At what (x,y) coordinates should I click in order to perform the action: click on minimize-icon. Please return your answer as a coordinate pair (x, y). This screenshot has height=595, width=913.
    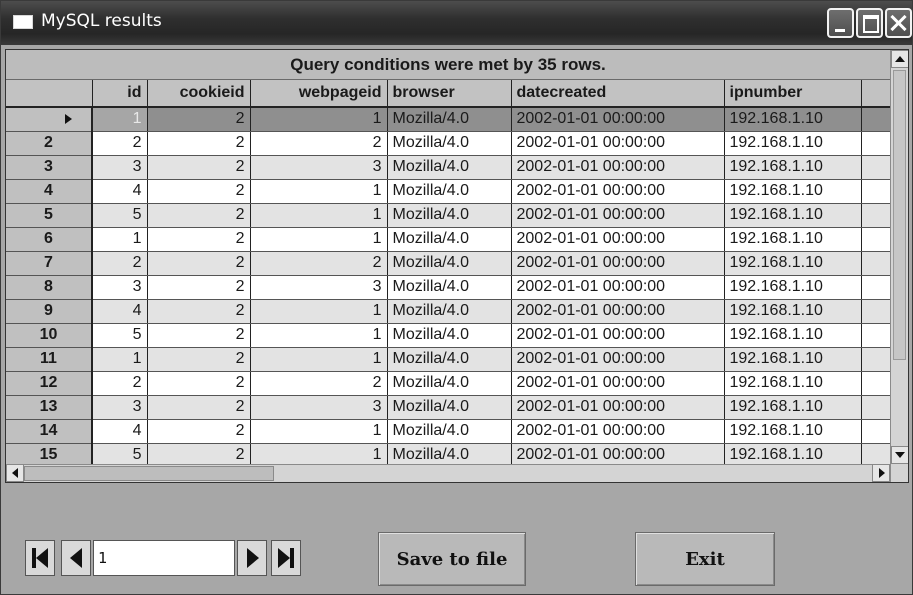
    Looking at the image, I should click on (840, 23).